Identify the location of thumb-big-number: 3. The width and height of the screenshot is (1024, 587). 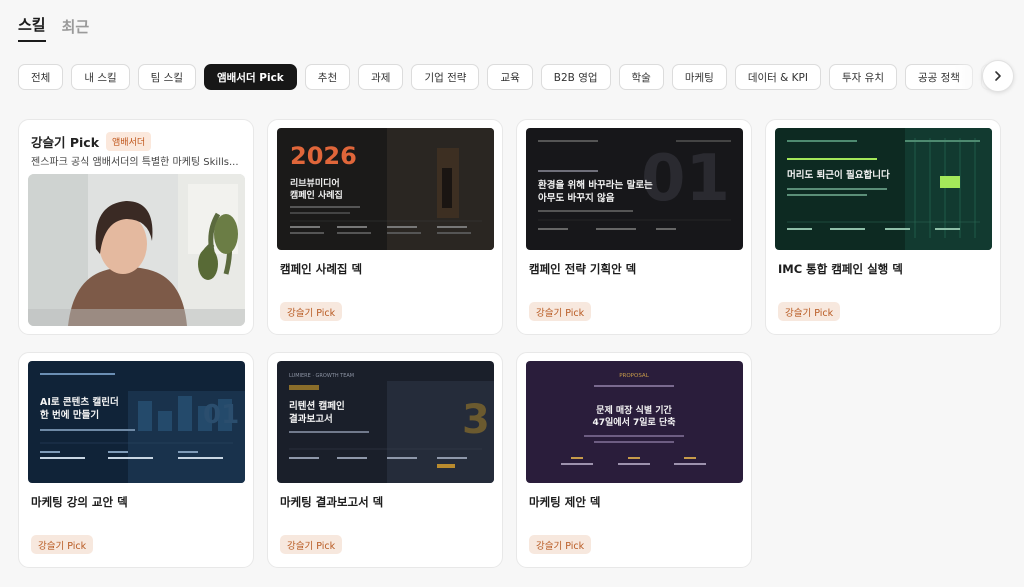
(476, 420).